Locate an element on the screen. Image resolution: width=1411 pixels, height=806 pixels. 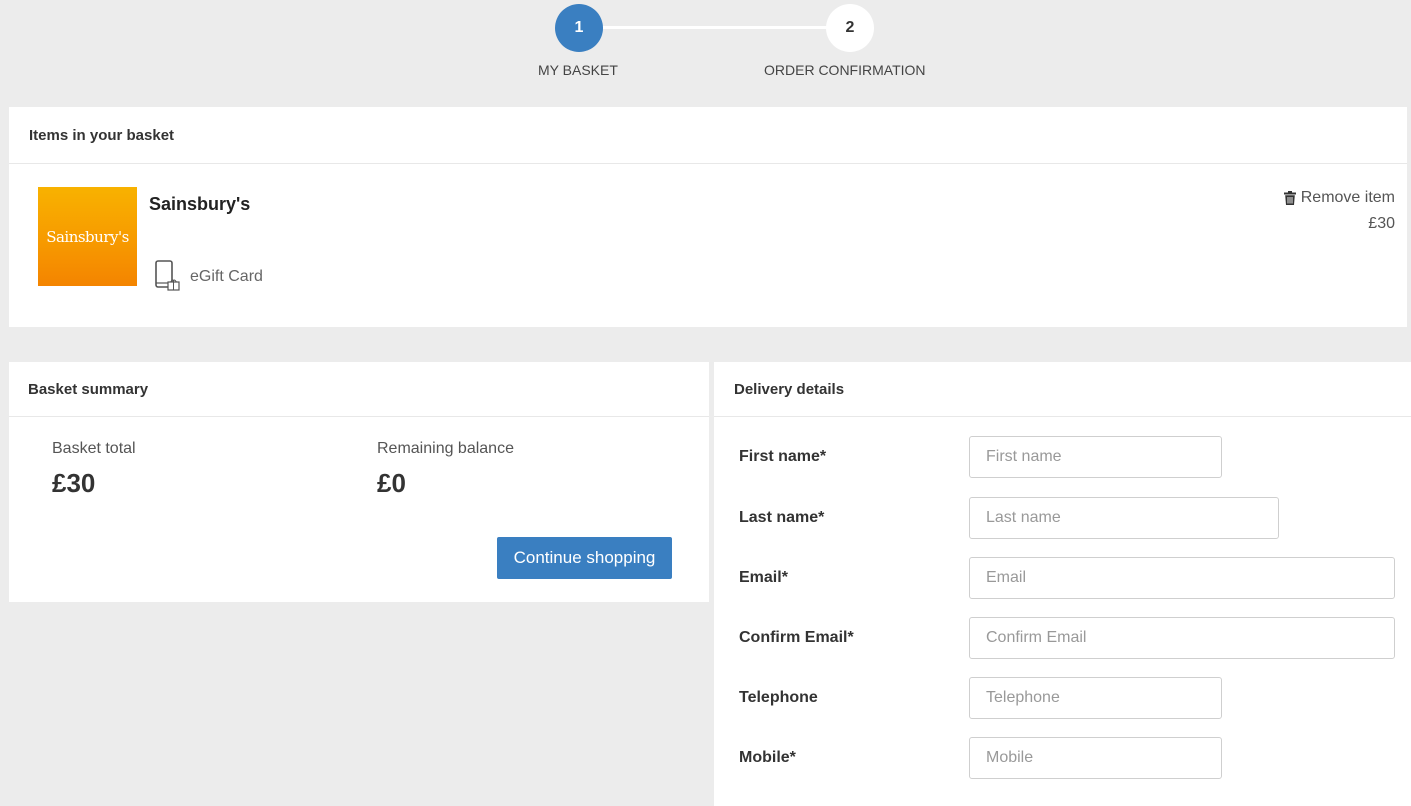
trash-icon is located at coordinates (1289, 198).